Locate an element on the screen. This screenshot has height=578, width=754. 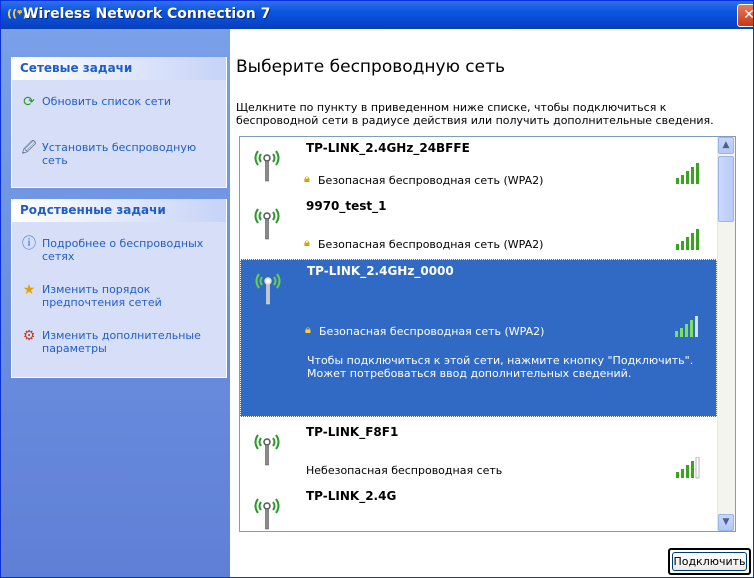
advanced-settings-link: ⚙ Изменить дополнительные параметры is located at coordinates (120, 342).